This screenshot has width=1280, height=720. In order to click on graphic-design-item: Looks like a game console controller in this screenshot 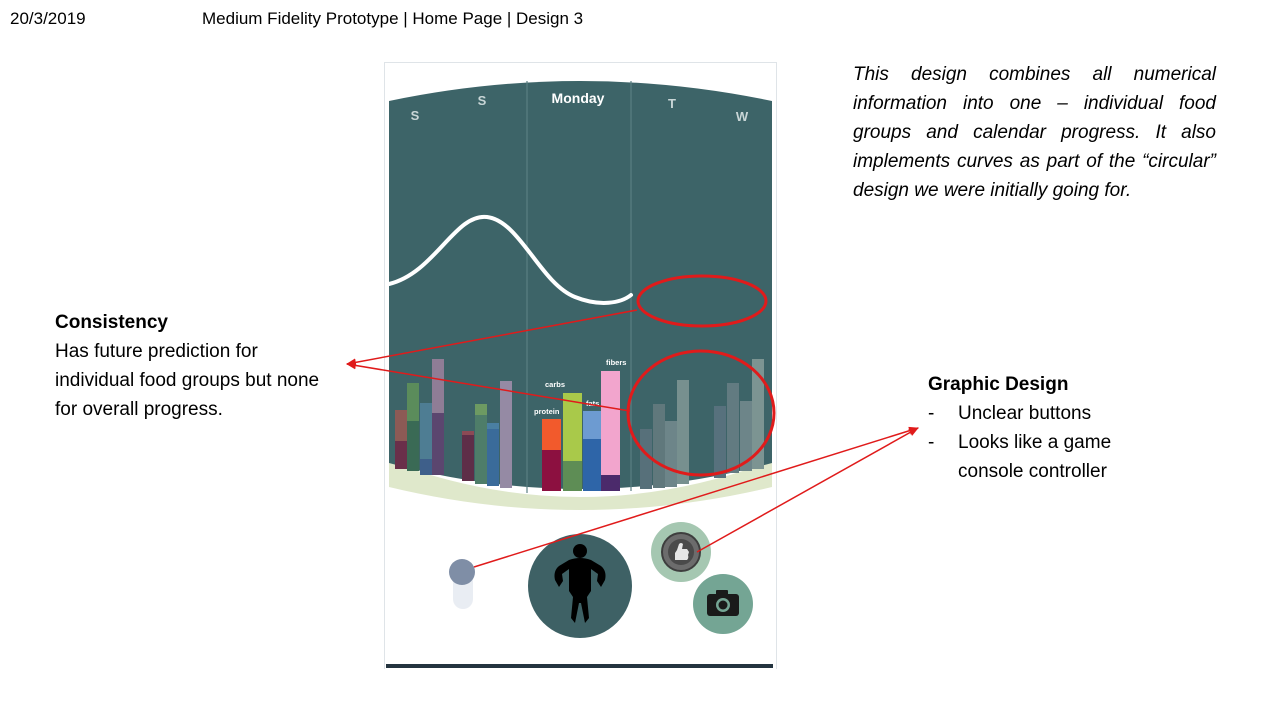, I will do `click(1043, 457)`.